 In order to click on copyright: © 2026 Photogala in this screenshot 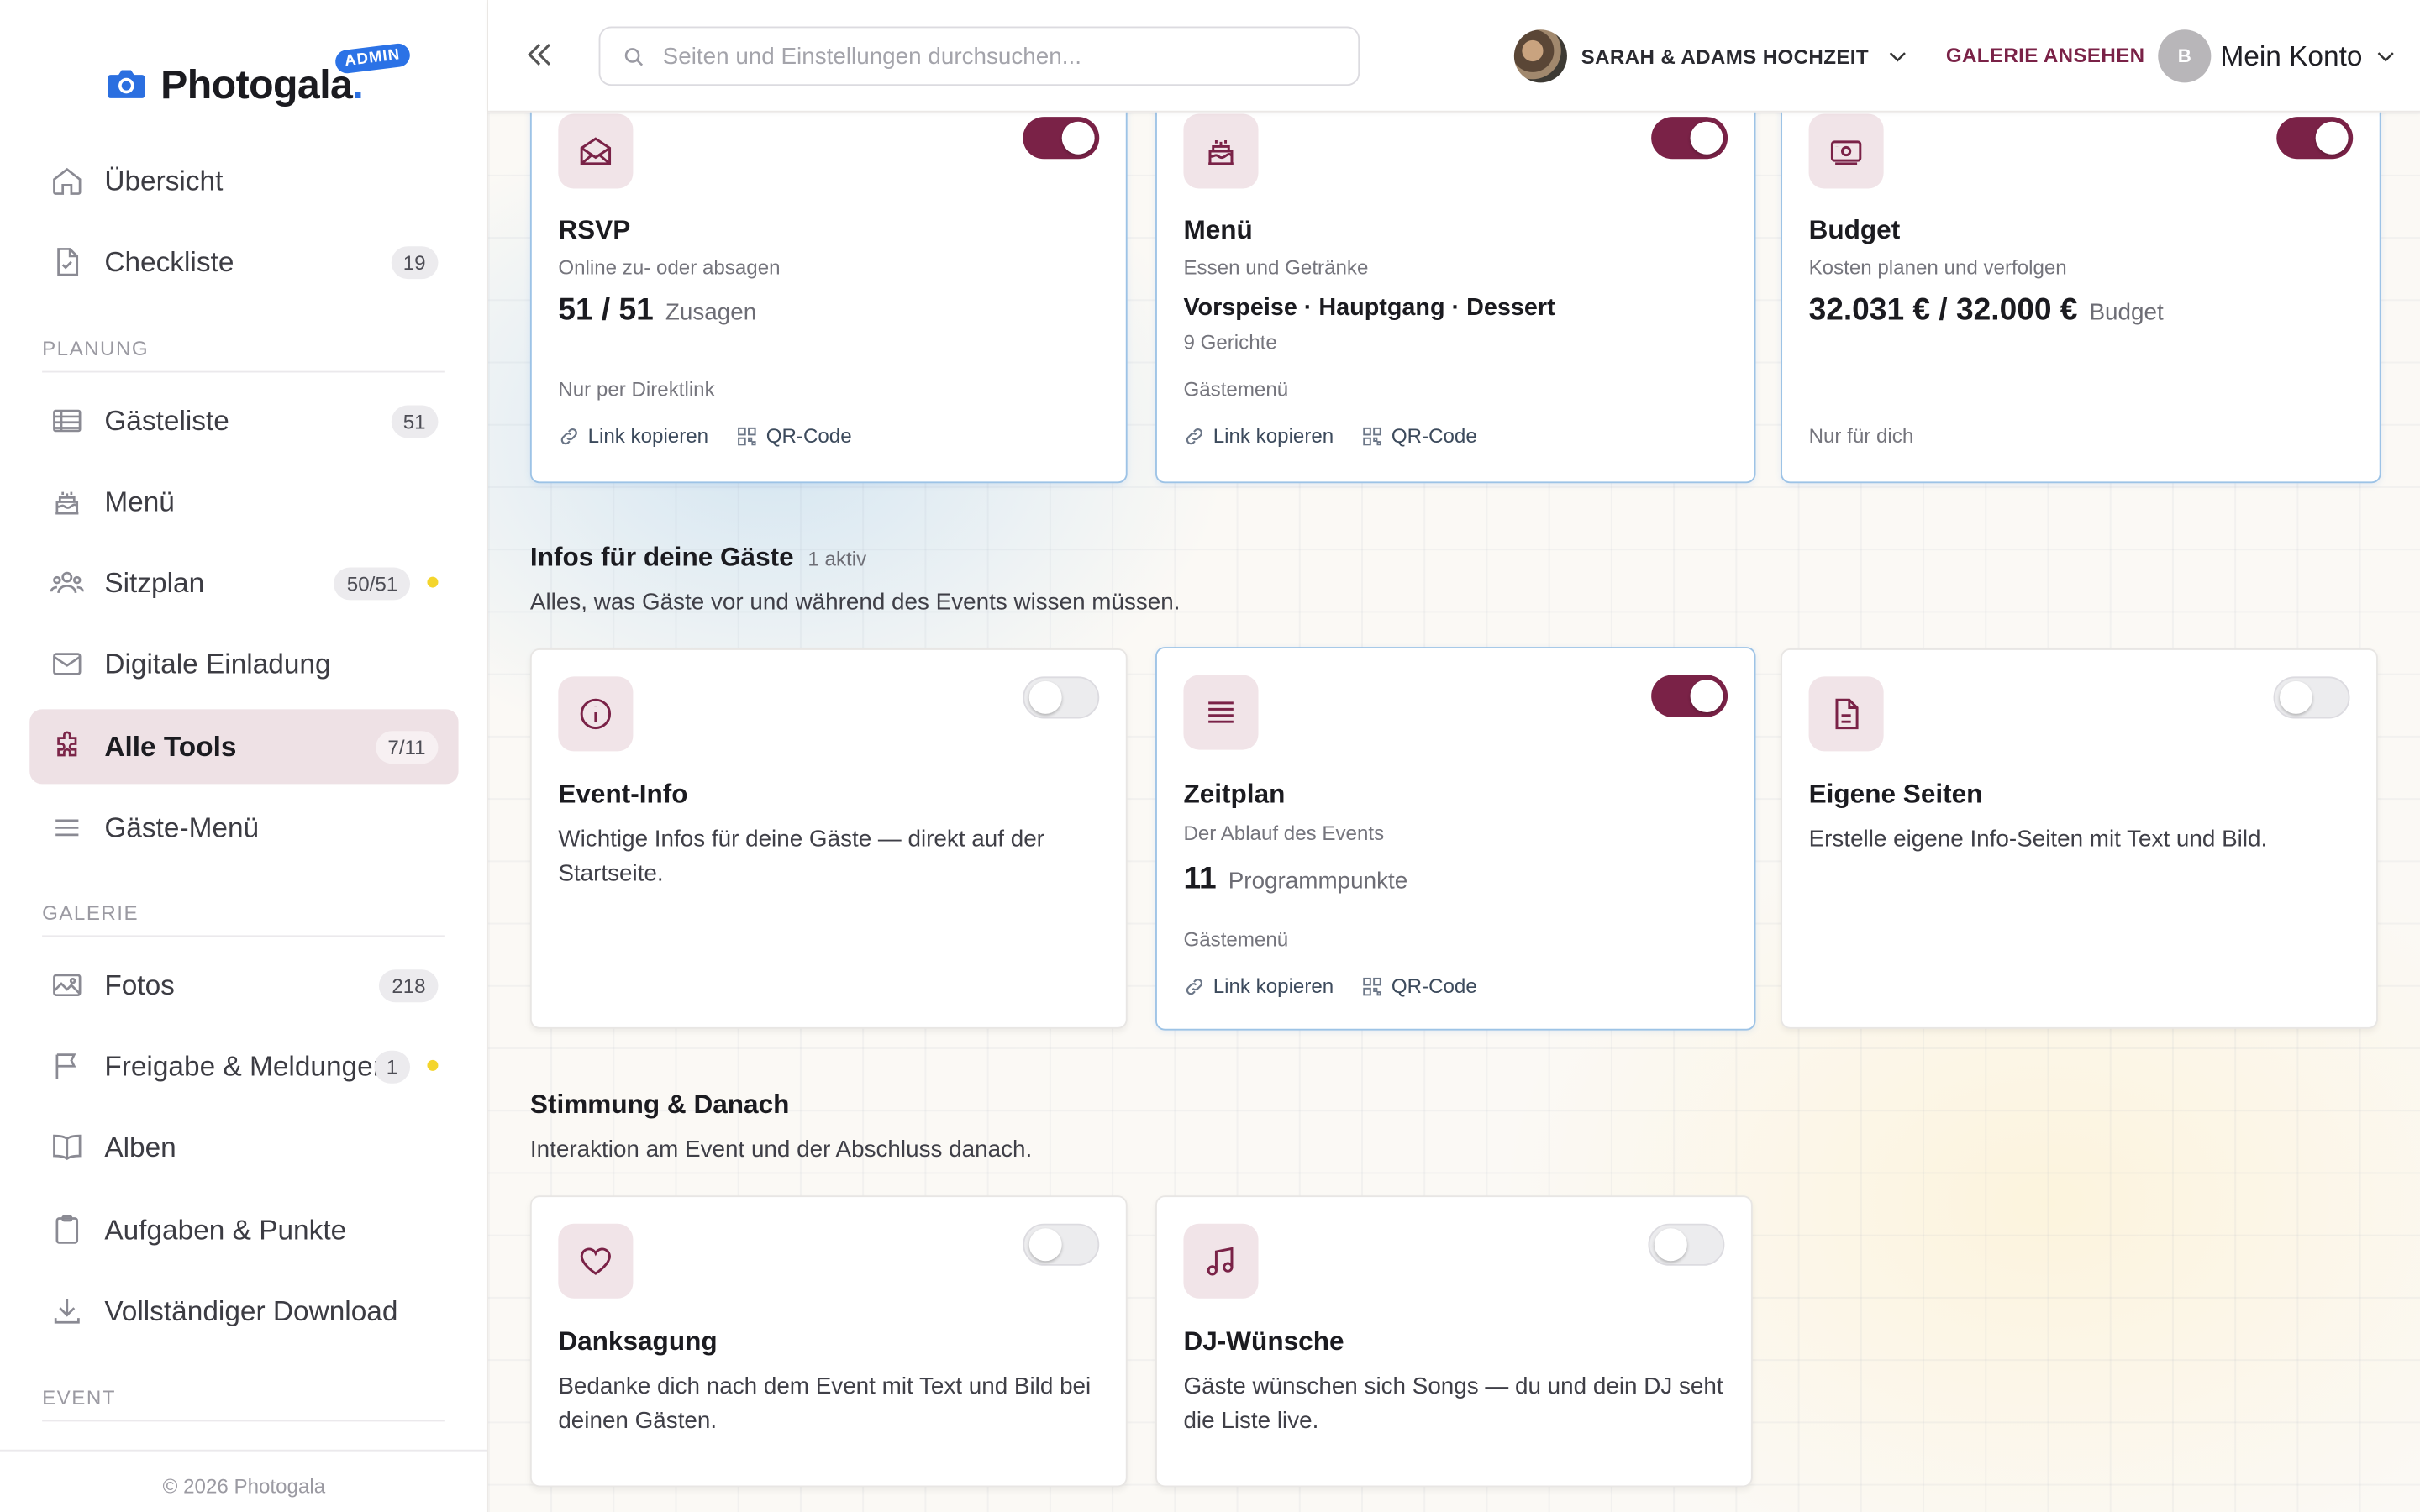, I will do `click(243, 1480)`.